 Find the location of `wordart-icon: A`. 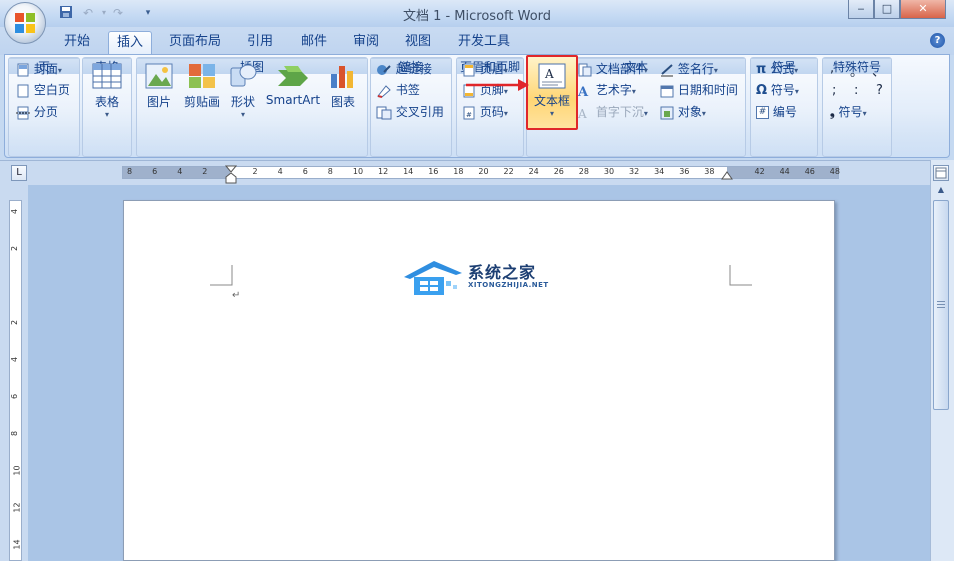

wordart-icon: A is located at coordinates (583, 91).